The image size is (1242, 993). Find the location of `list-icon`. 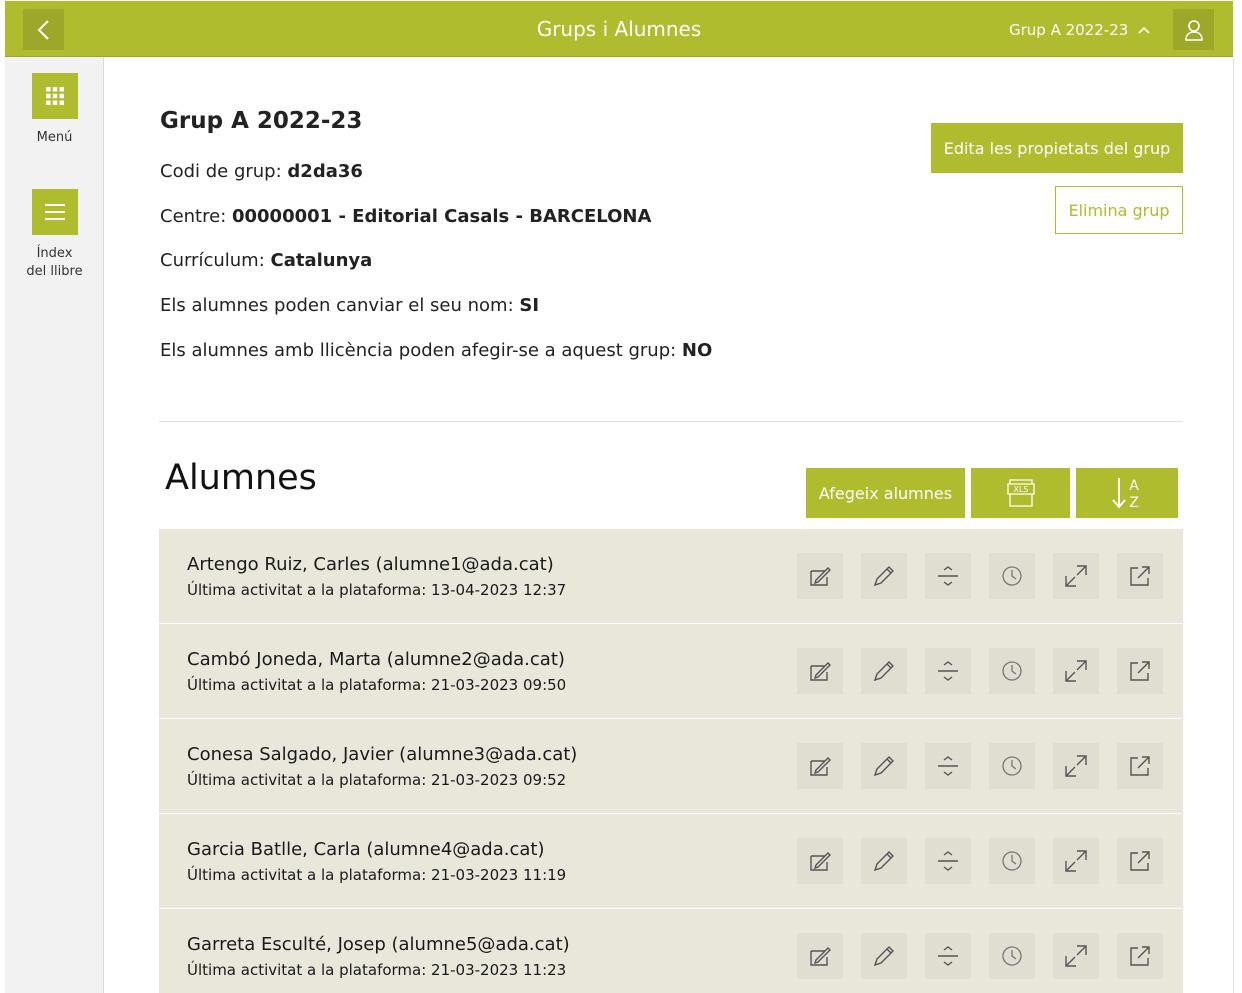

list-icon is located at coordinates (54, 212).